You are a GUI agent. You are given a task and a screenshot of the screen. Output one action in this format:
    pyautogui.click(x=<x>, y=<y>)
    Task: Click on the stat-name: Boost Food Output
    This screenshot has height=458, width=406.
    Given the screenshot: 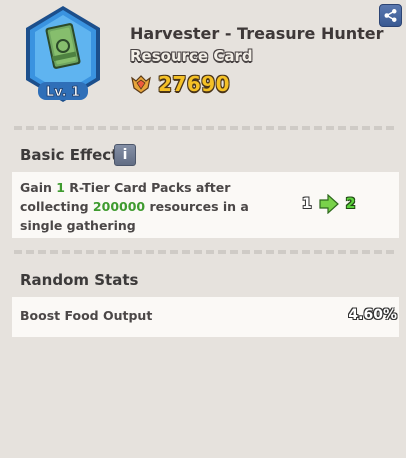 What is the action you would take?
    pyautogui.click(x=86, y=315)
    